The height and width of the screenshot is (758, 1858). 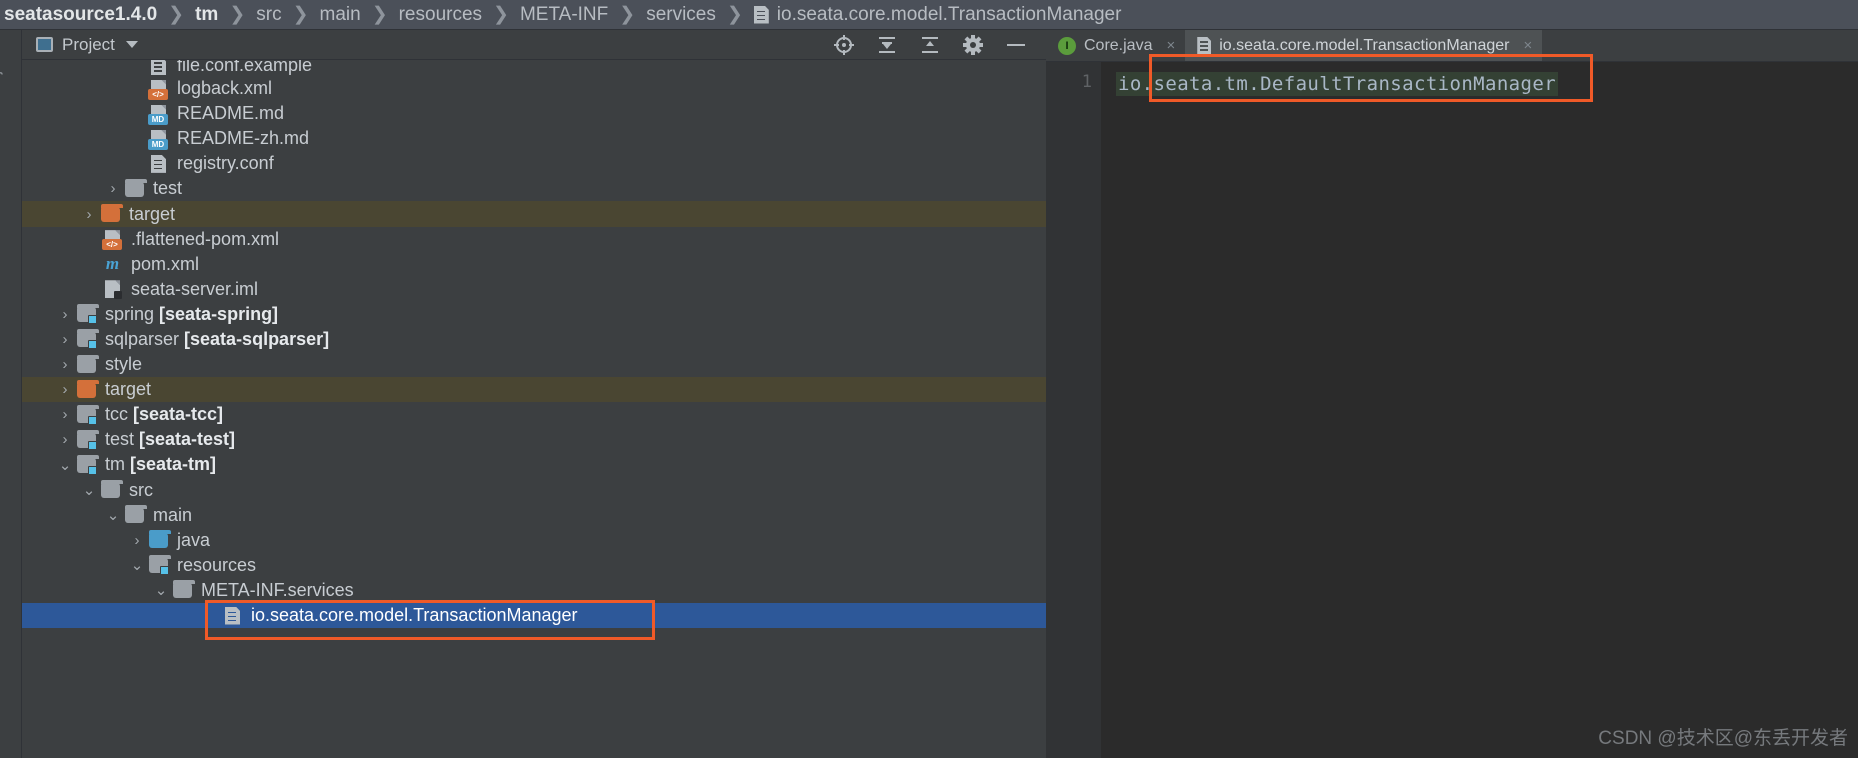 What do you see at coordinates (973, 44) in the screenshot?
I see `gear-icon` at bounding box center [973, 44].